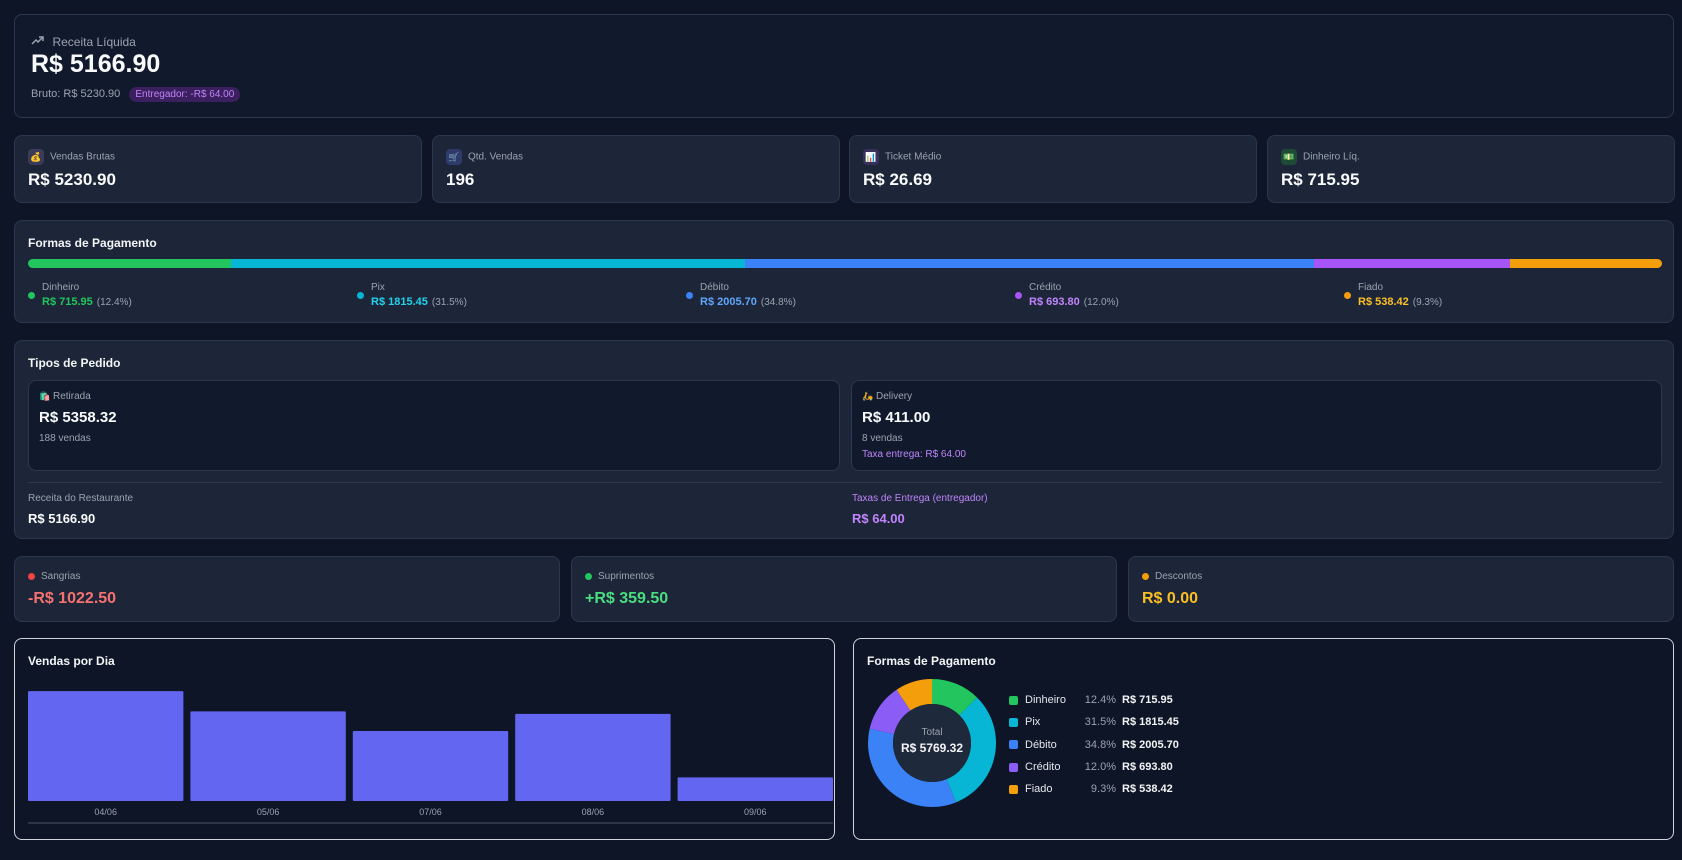 The width and height of the screenshot is (1682, 860). What do you see at coordinates (61, 287) in the screenshot?
I see `payment-method-name: Dinheiro` at bounding box center [61, 287].